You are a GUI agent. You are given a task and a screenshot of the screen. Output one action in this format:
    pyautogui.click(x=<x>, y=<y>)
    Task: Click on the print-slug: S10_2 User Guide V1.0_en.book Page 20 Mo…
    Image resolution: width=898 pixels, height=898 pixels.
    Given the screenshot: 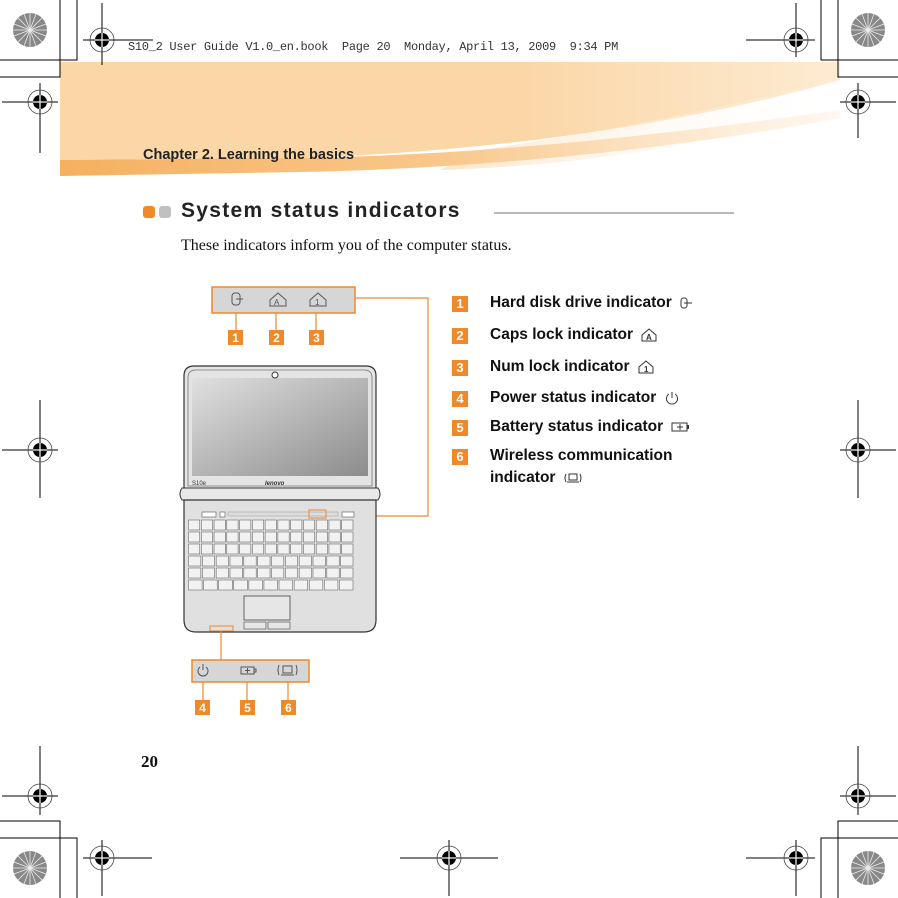 What is the action you would take?
    pyautogui.click(x=373, y=47)
    